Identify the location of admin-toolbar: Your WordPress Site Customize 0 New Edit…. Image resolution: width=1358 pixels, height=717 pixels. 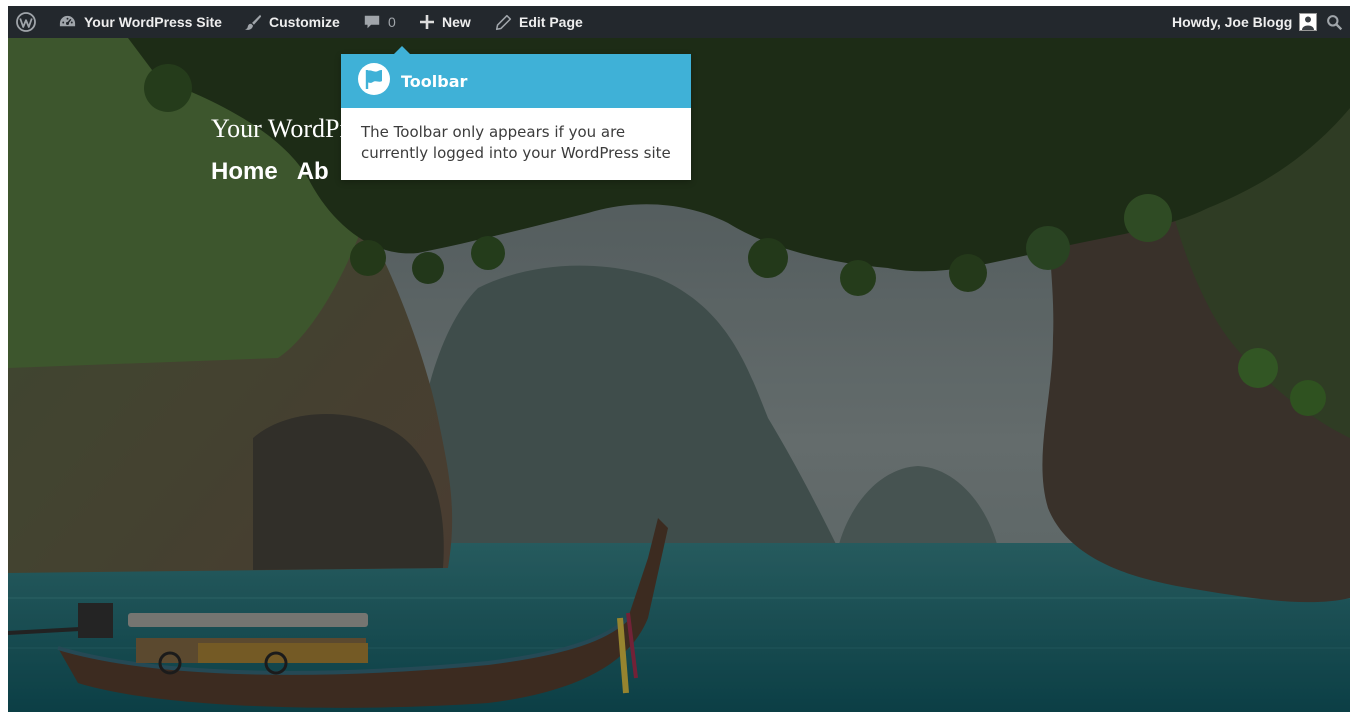
(679, 22).